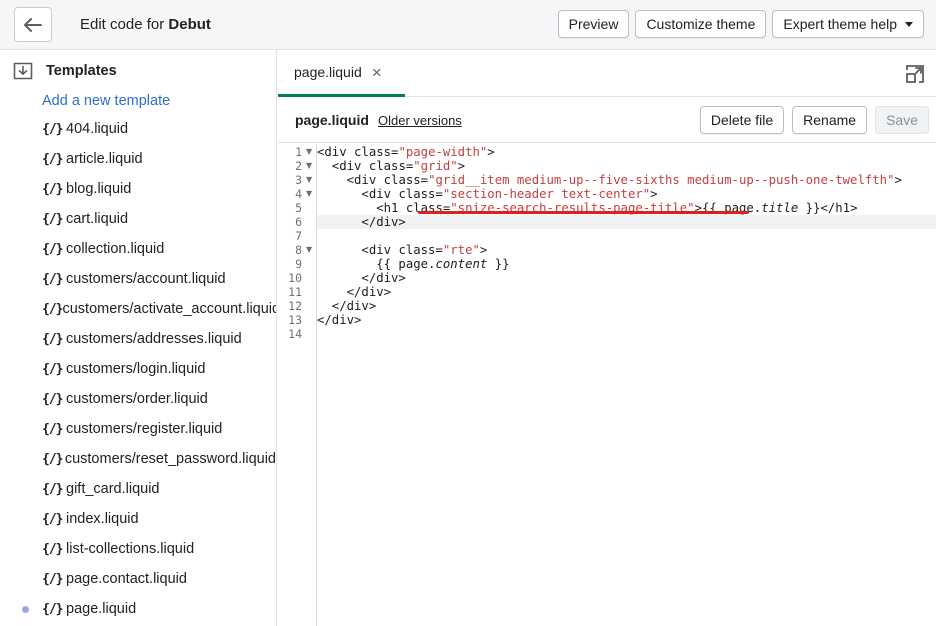 Image resolution: width=936 pixels, height=626 pixels. I want to click on file-name-label: customers/activate_account.liquid, so click(169, 309).